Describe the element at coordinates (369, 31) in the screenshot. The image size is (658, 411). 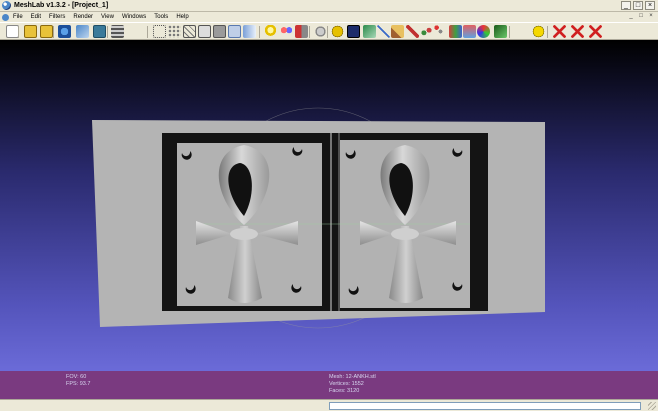
I see `texture-icon` at that location.